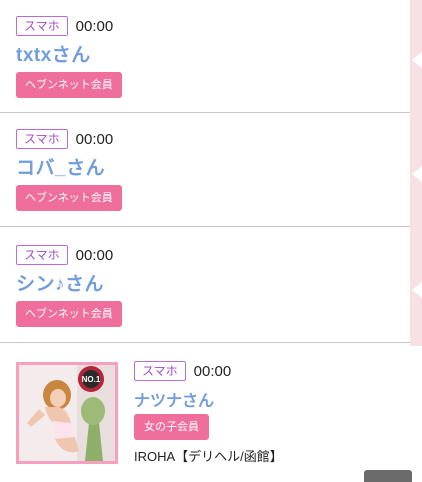  Describe the element at coordinates (171, 427) in the screenshot. I see `member-button: 女の子会員` at that location.